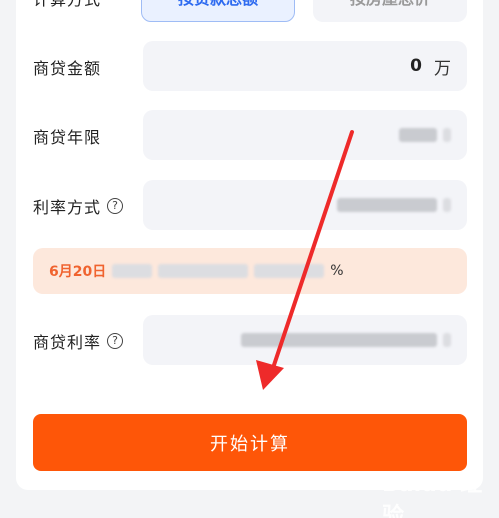 The height and width of the screenshot is (518, 499). Describe the element at coordinates (250, 271) in the screenshot. I see `rate-notice-banner: 6月20日 %` at that location.